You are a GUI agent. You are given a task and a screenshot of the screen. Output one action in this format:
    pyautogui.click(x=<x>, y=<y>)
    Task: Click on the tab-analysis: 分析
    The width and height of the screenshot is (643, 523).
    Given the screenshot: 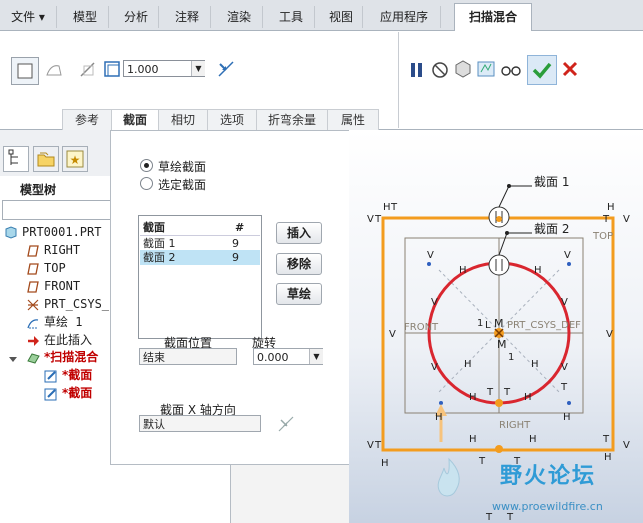 What is the action you would take?
    pyautogui.click(x=136, y=17)
    